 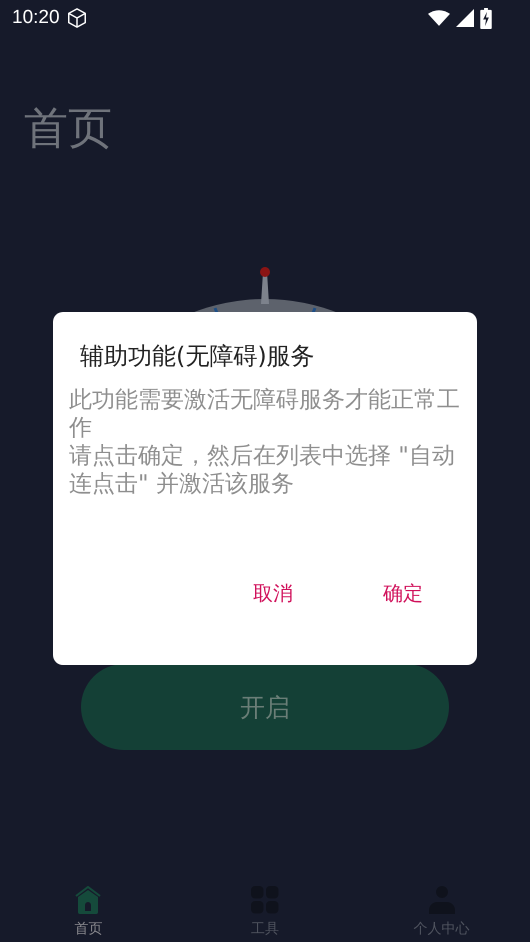 What do you see at coordinates (465, 18) in the screenshot?
I see `signal-icon` at bounding box center [465, 18].